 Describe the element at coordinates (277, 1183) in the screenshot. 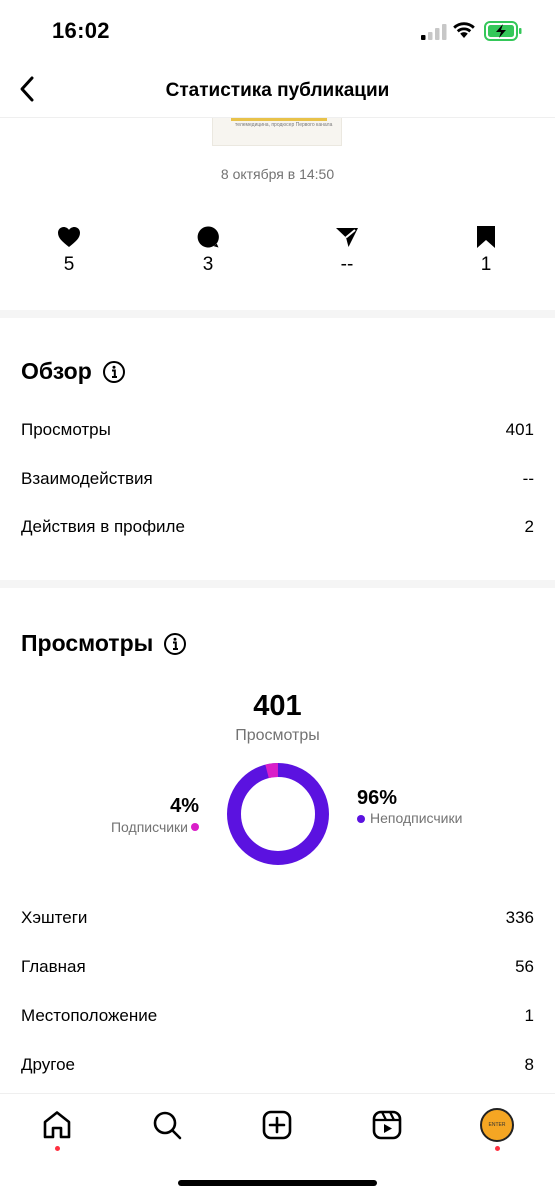

I see `home-indicator` at that location.